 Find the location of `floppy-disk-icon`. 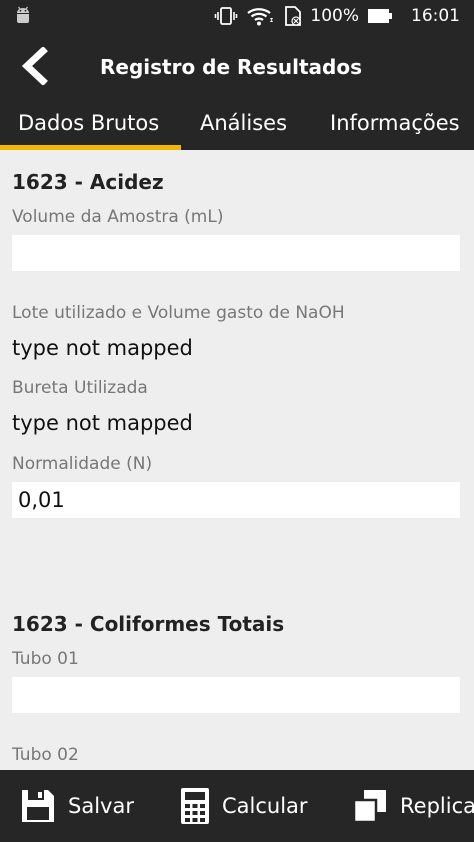

floppy-disk-icon is located at coordinates (38, 806).